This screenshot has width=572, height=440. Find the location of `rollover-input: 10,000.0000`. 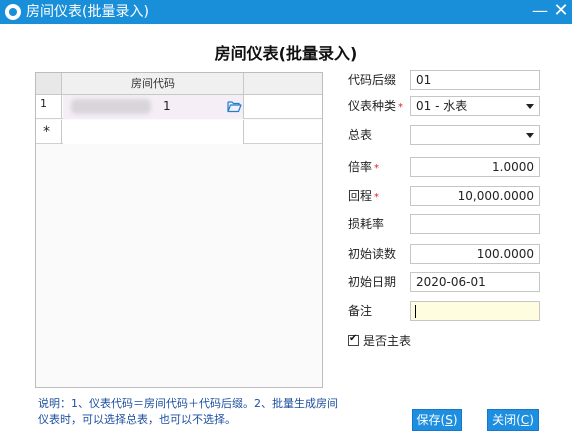

rollover-input: 10,000.0000 is located at coordinates (475, 196).